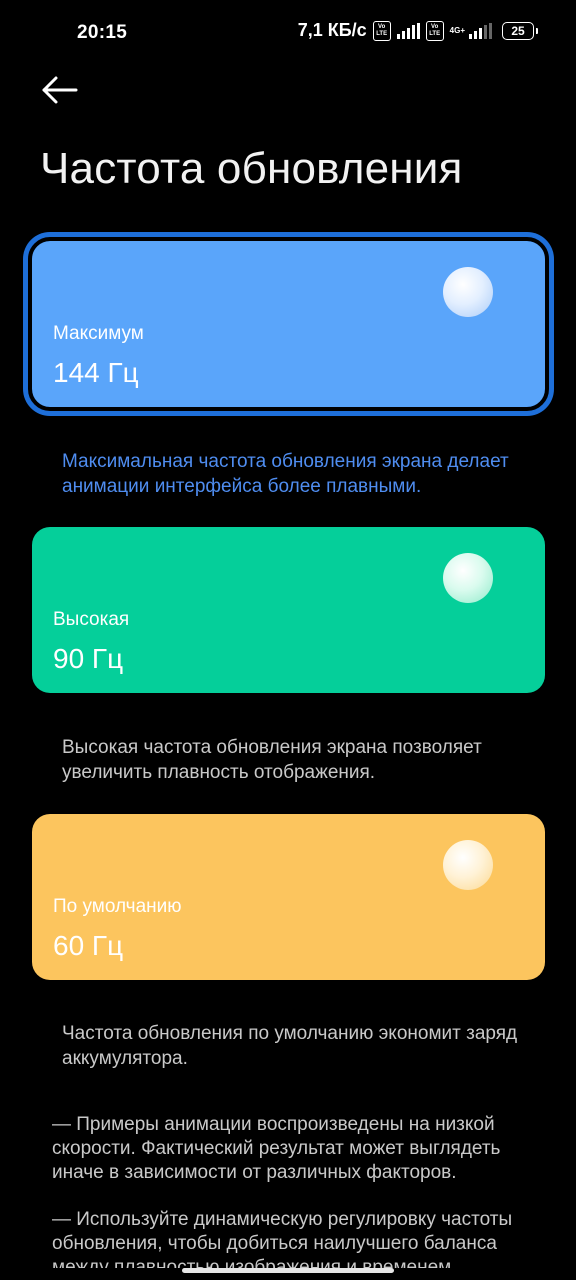  What do you see at coordinates (382, 26) in the screenshot?
I see `volte-label-top: Vo` at bounding box center [382, 26].